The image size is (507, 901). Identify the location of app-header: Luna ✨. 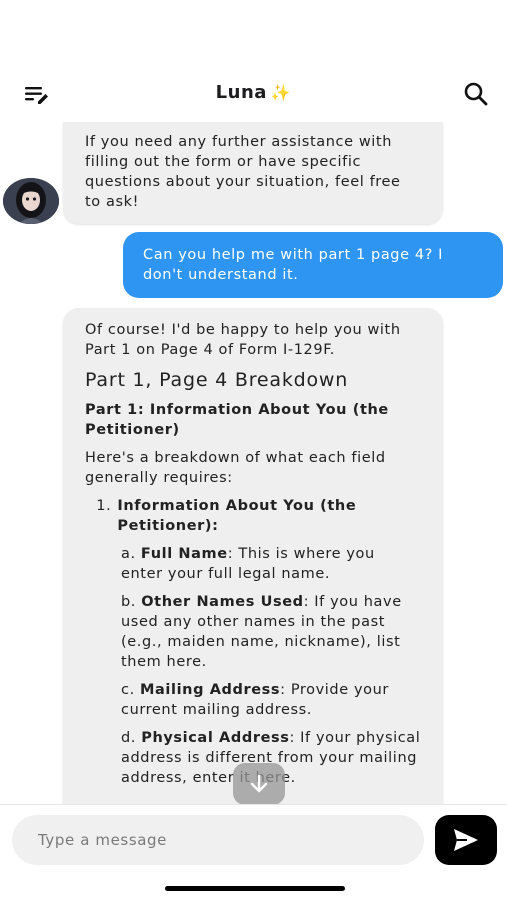
(253, 61).